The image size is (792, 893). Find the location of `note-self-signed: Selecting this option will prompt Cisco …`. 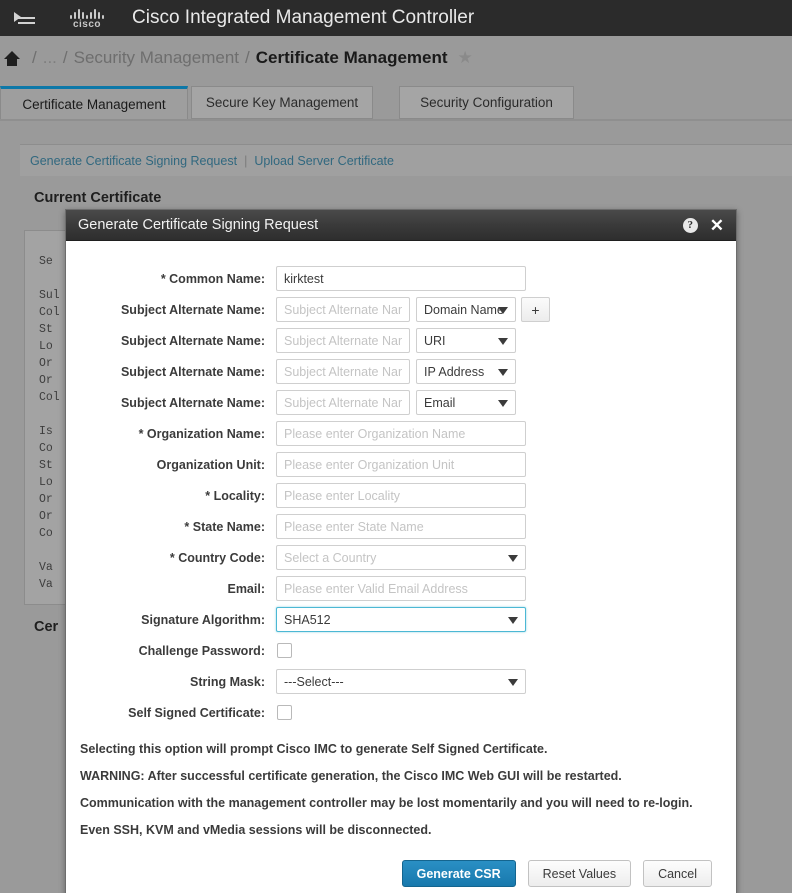

note-self-signed: Selecting this option will prompt Cisco … is located at coordinates (314, 749).